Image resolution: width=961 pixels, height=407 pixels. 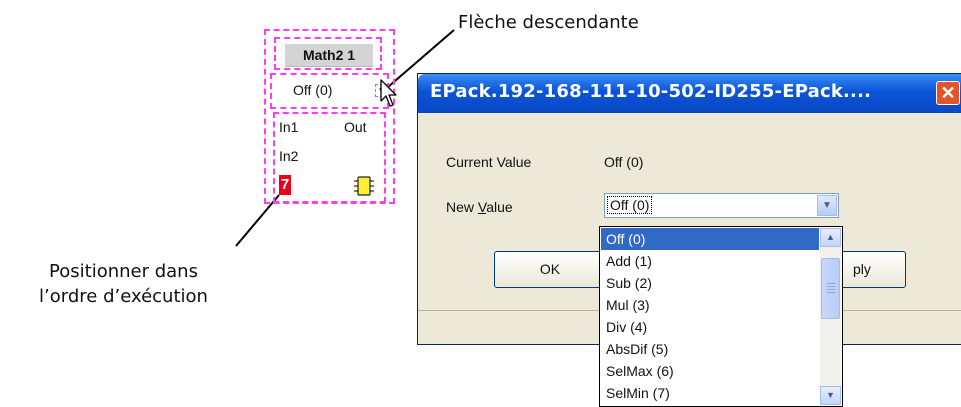 What do you see at coordinates (388, 93) in the screenshot?
I see `mouse-cursor-icon` at bounding box center [388, 93].